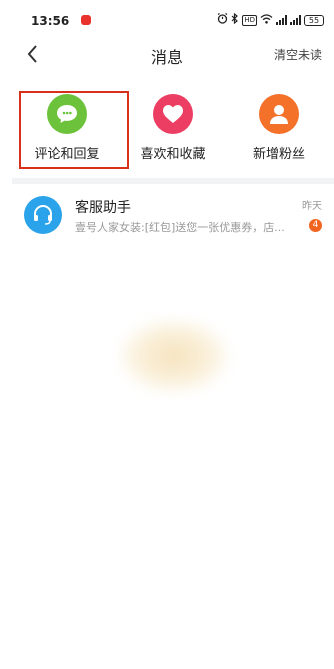  Describe the element at coordinates (278, 154) in the screenshot. I see `category-label: 新增粉丝` at that location.